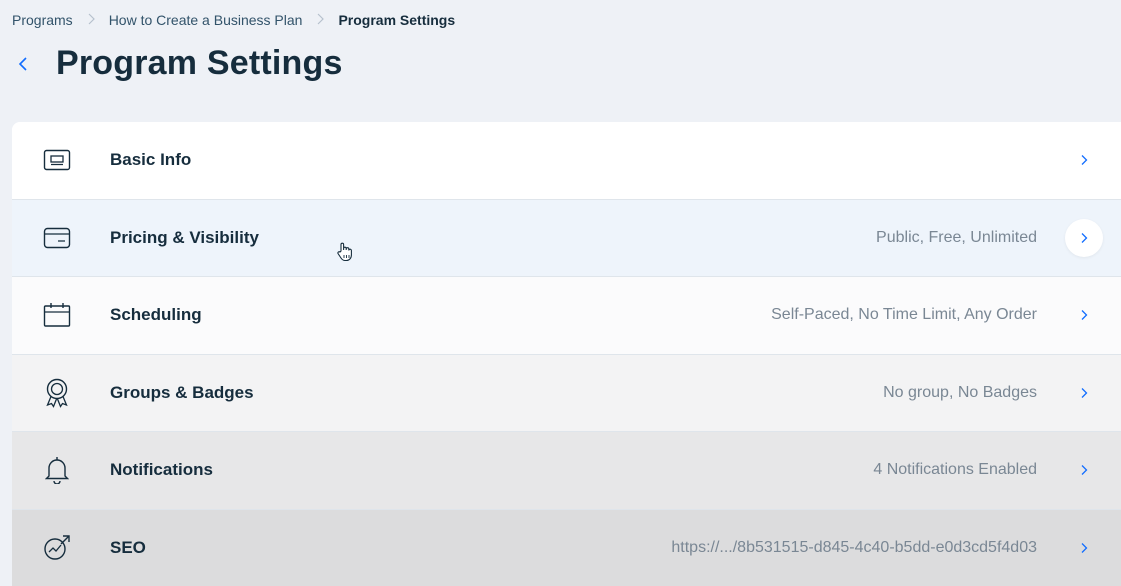 The width and height of the screenshot is (1121, 586). What do you see at coordinates (960, 392) in the screenshot?
I see `settings-row-value: No group, No Badges` at bounding box center [960, 392].